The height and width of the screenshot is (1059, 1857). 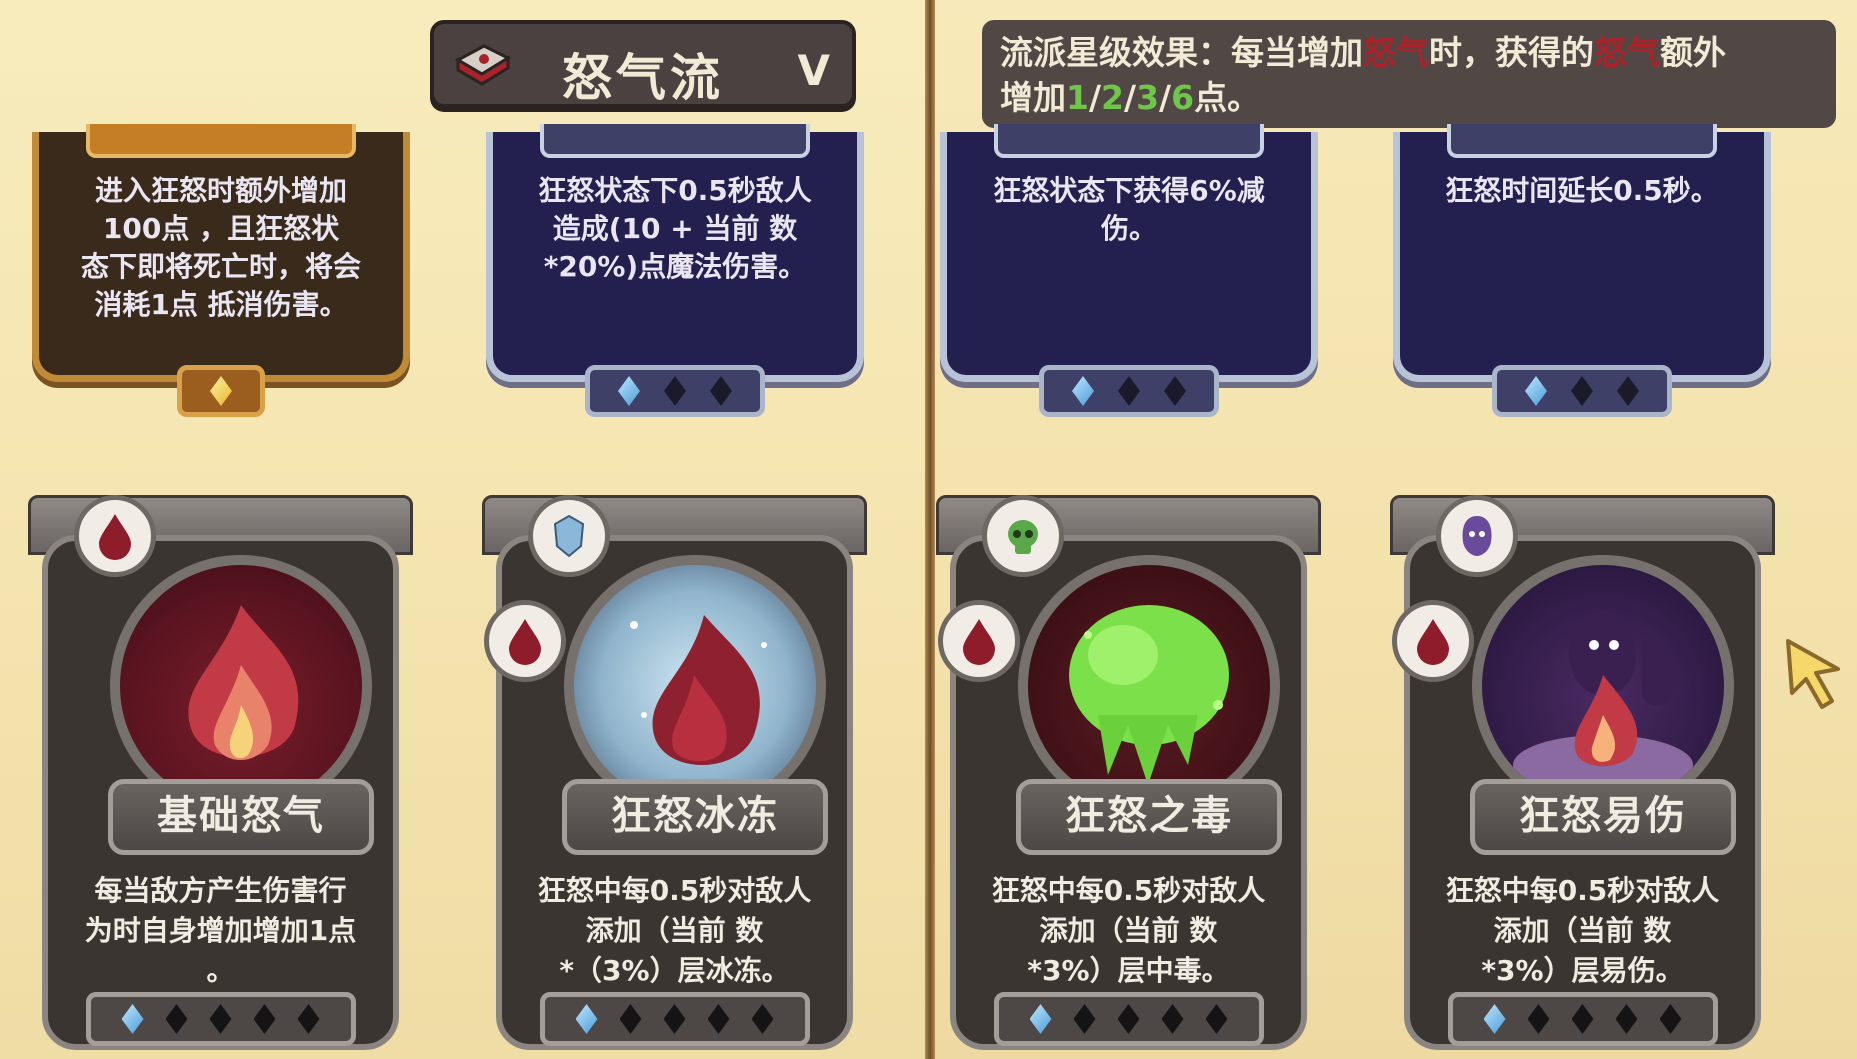 I want to click on frost-flame-portrait, so click(x=695, y=686).